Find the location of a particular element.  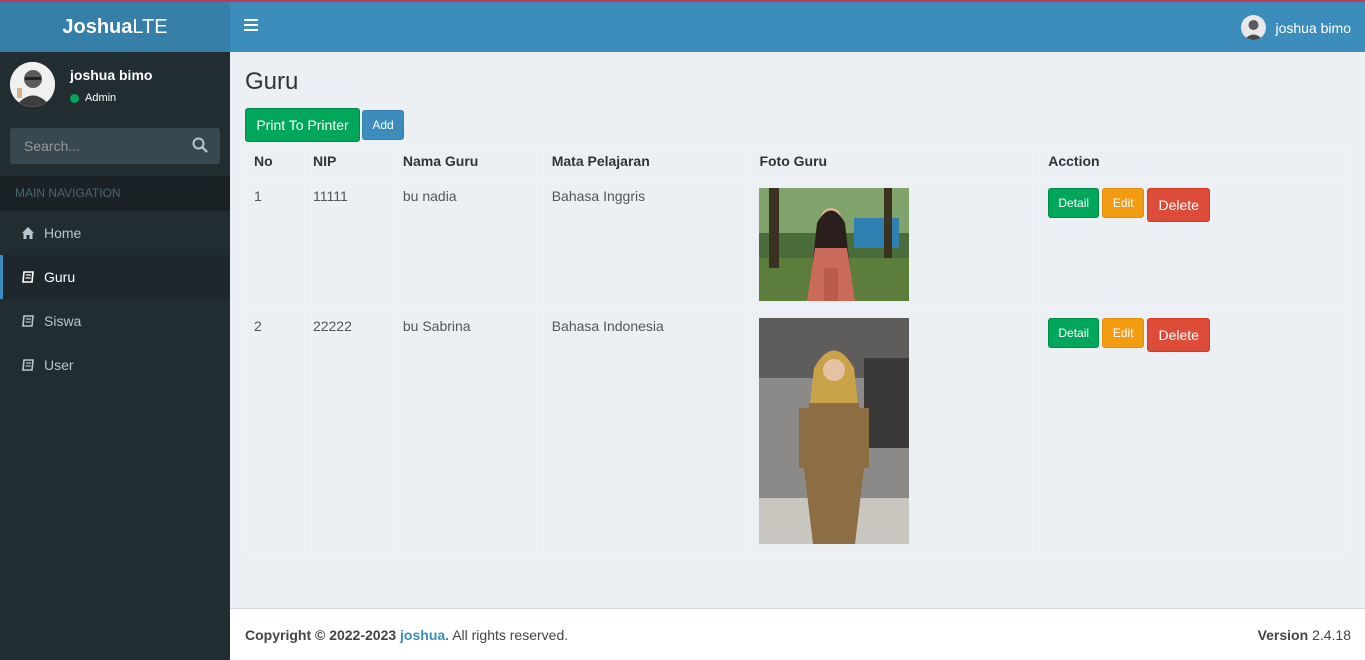

cell-nama: bu Sabrina is located at coordinates (468, 431).